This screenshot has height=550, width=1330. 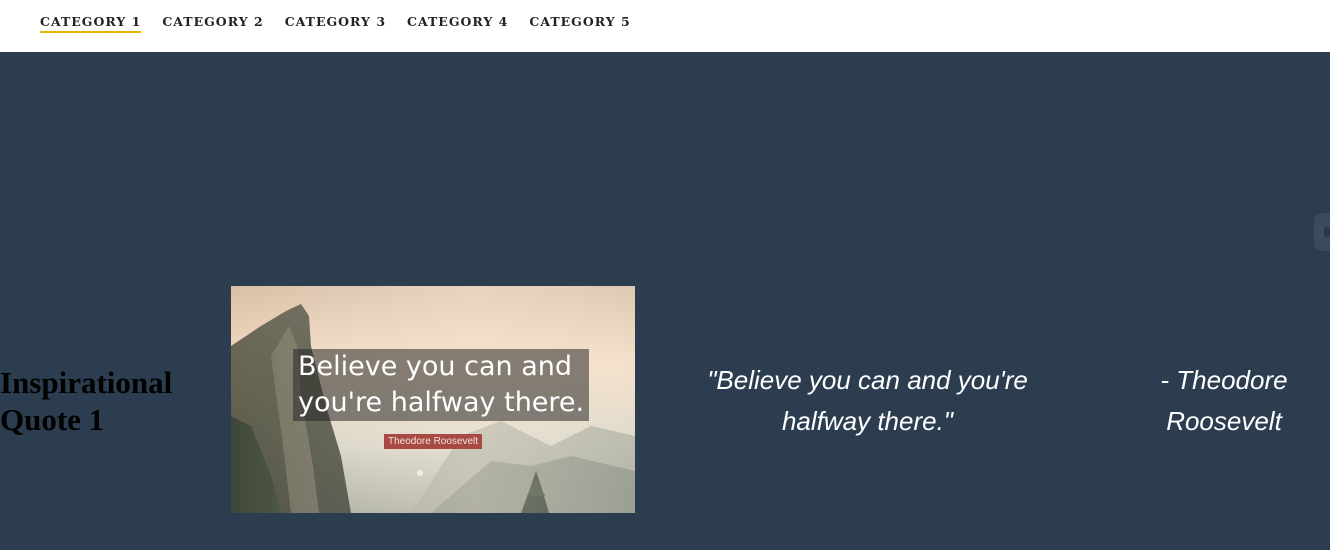 What do you see at coordinates (1224, 400) in the screenshot?
I see `quote-author: - Theodore Roosevelt` at bounding box center [1224, 400].